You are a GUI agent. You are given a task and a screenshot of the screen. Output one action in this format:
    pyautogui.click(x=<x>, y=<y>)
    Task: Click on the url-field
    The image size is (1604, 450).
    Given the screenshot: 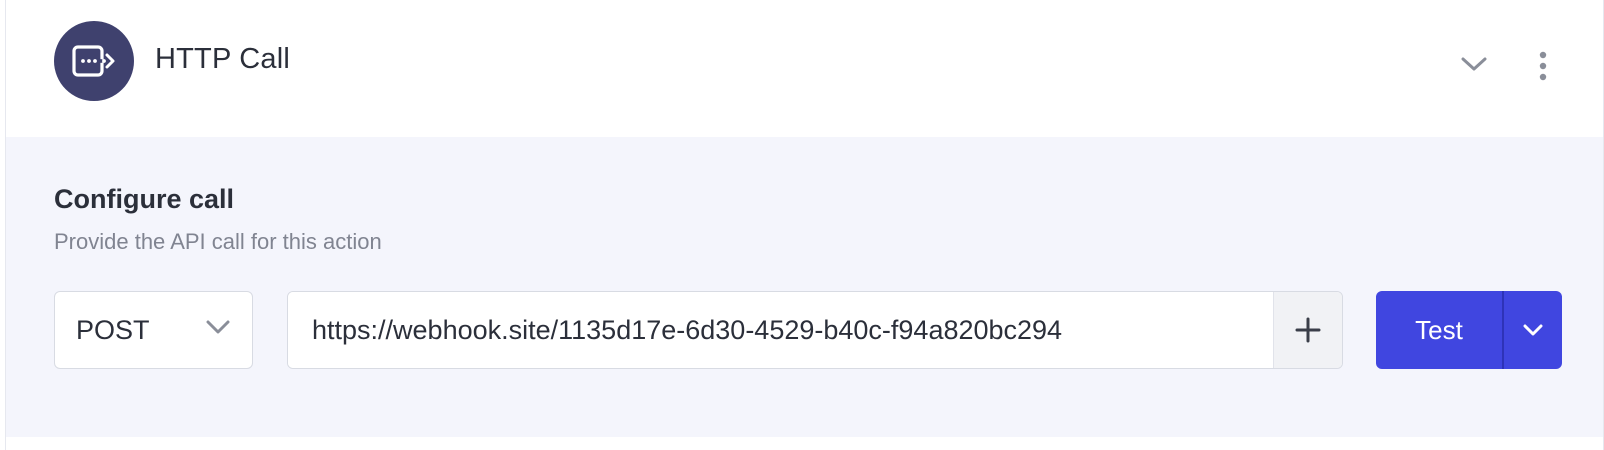 What is the action you would take?
    pyautogui.click(x=815, y=330)
    